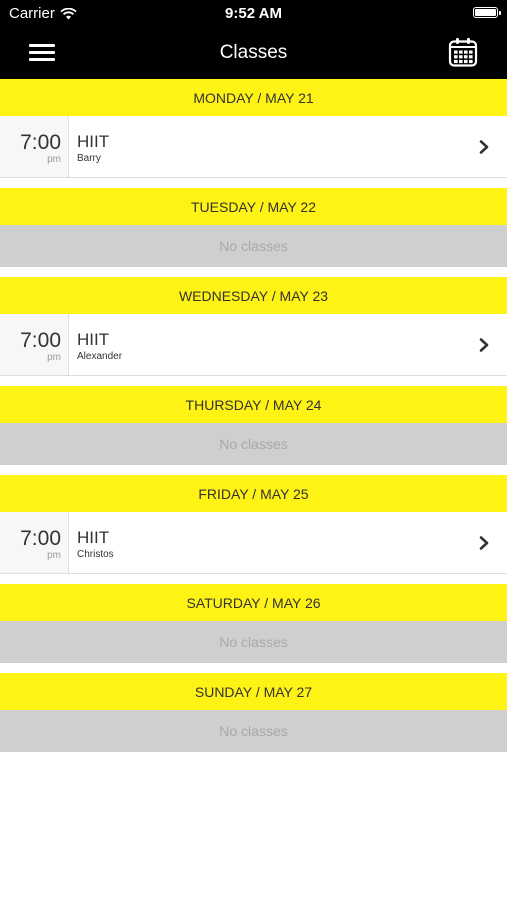 This screenshot has height=900, width=507. What do you see at coordinates (253, 404) in the screenshot?
I see `day-header-thursday: THURSDAY / MAY 24` at bounding box center [253, 404].